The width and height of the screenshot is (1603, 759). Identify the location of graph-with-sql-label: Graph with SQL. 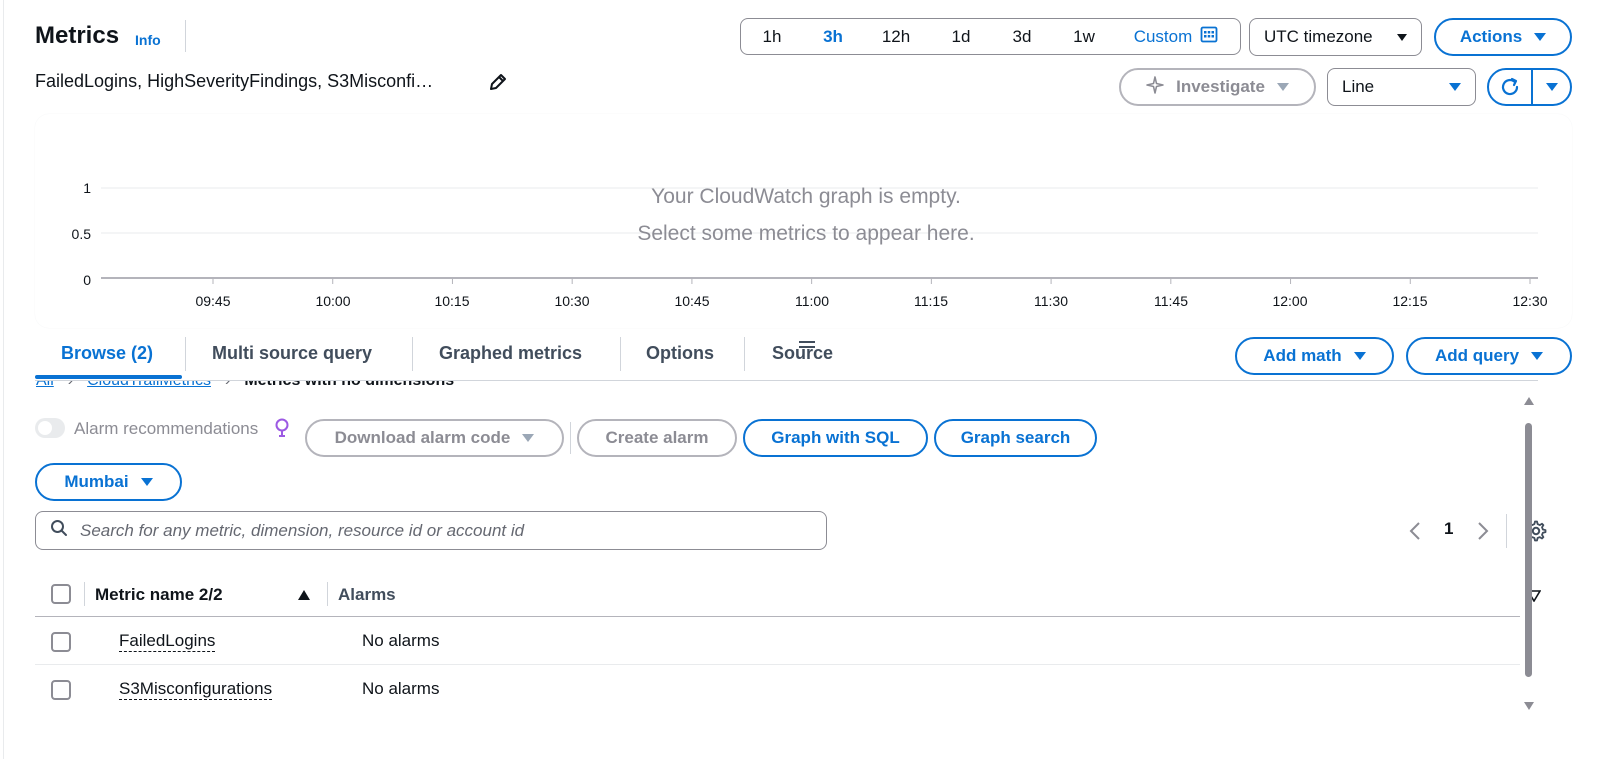
(835, 437).